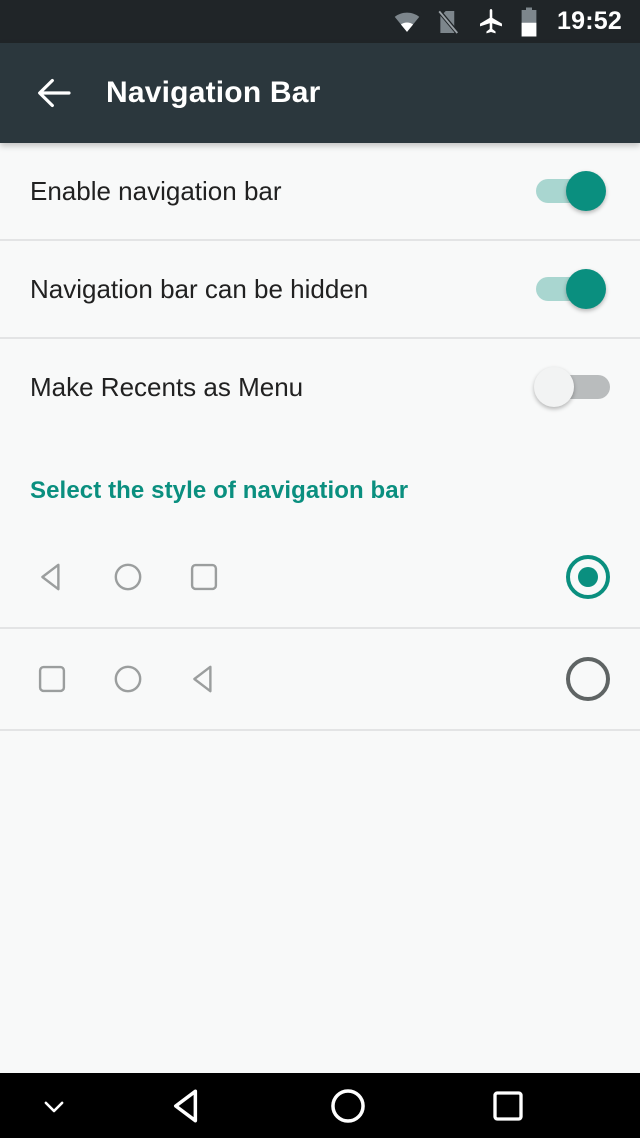 This screenshot has width=640, height=1138. I want to click on pref-row-navigation-bar-can-be-hidden: Navigation bar can be hidden, so click(320, 289).